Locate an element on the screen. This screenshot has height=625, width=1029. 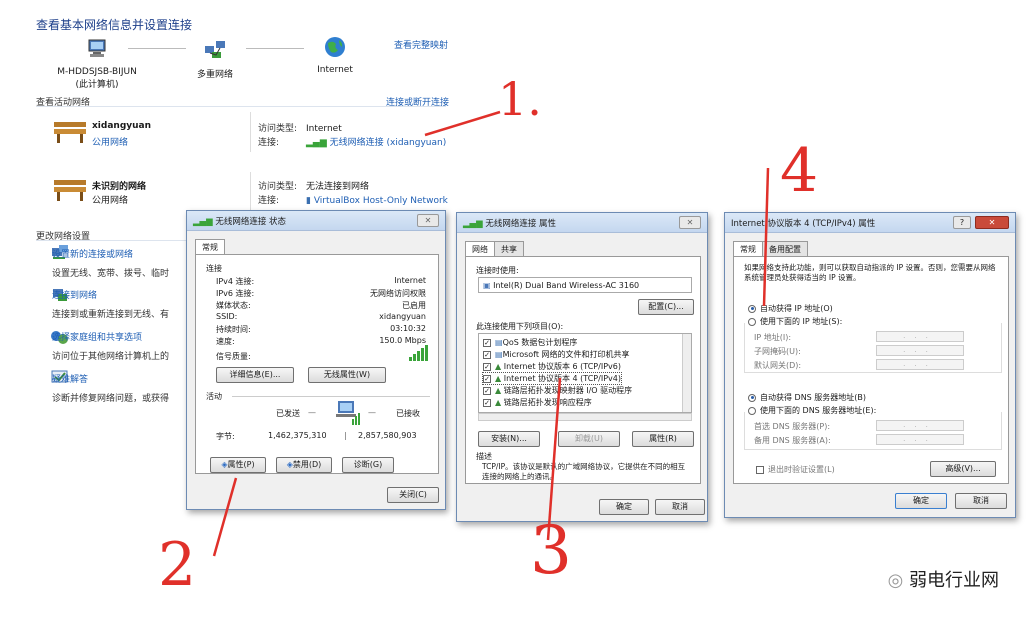
dialog-titlebar: ▂▄▆ 无线网络连接 状态 ✕ is located at coordinates (316, 221).